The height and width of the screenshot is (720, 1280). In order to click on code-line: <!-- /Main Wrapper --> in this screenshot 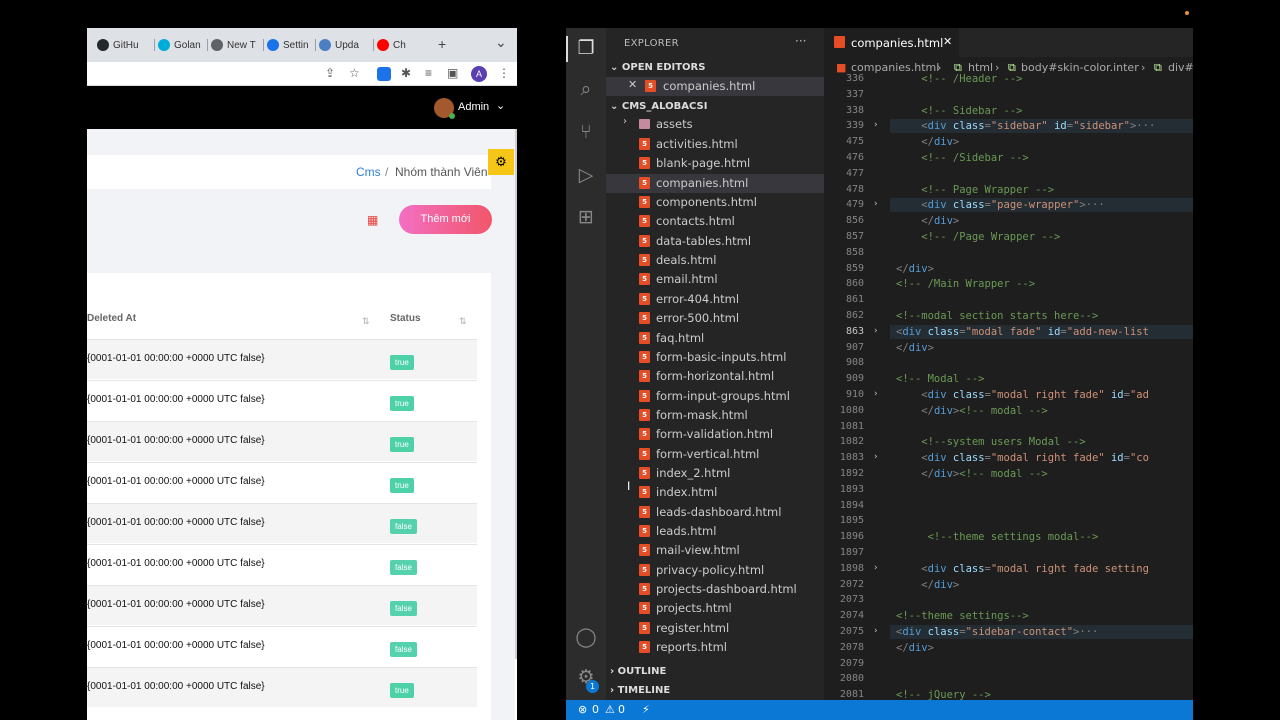, I will do `click(965, 284)`.